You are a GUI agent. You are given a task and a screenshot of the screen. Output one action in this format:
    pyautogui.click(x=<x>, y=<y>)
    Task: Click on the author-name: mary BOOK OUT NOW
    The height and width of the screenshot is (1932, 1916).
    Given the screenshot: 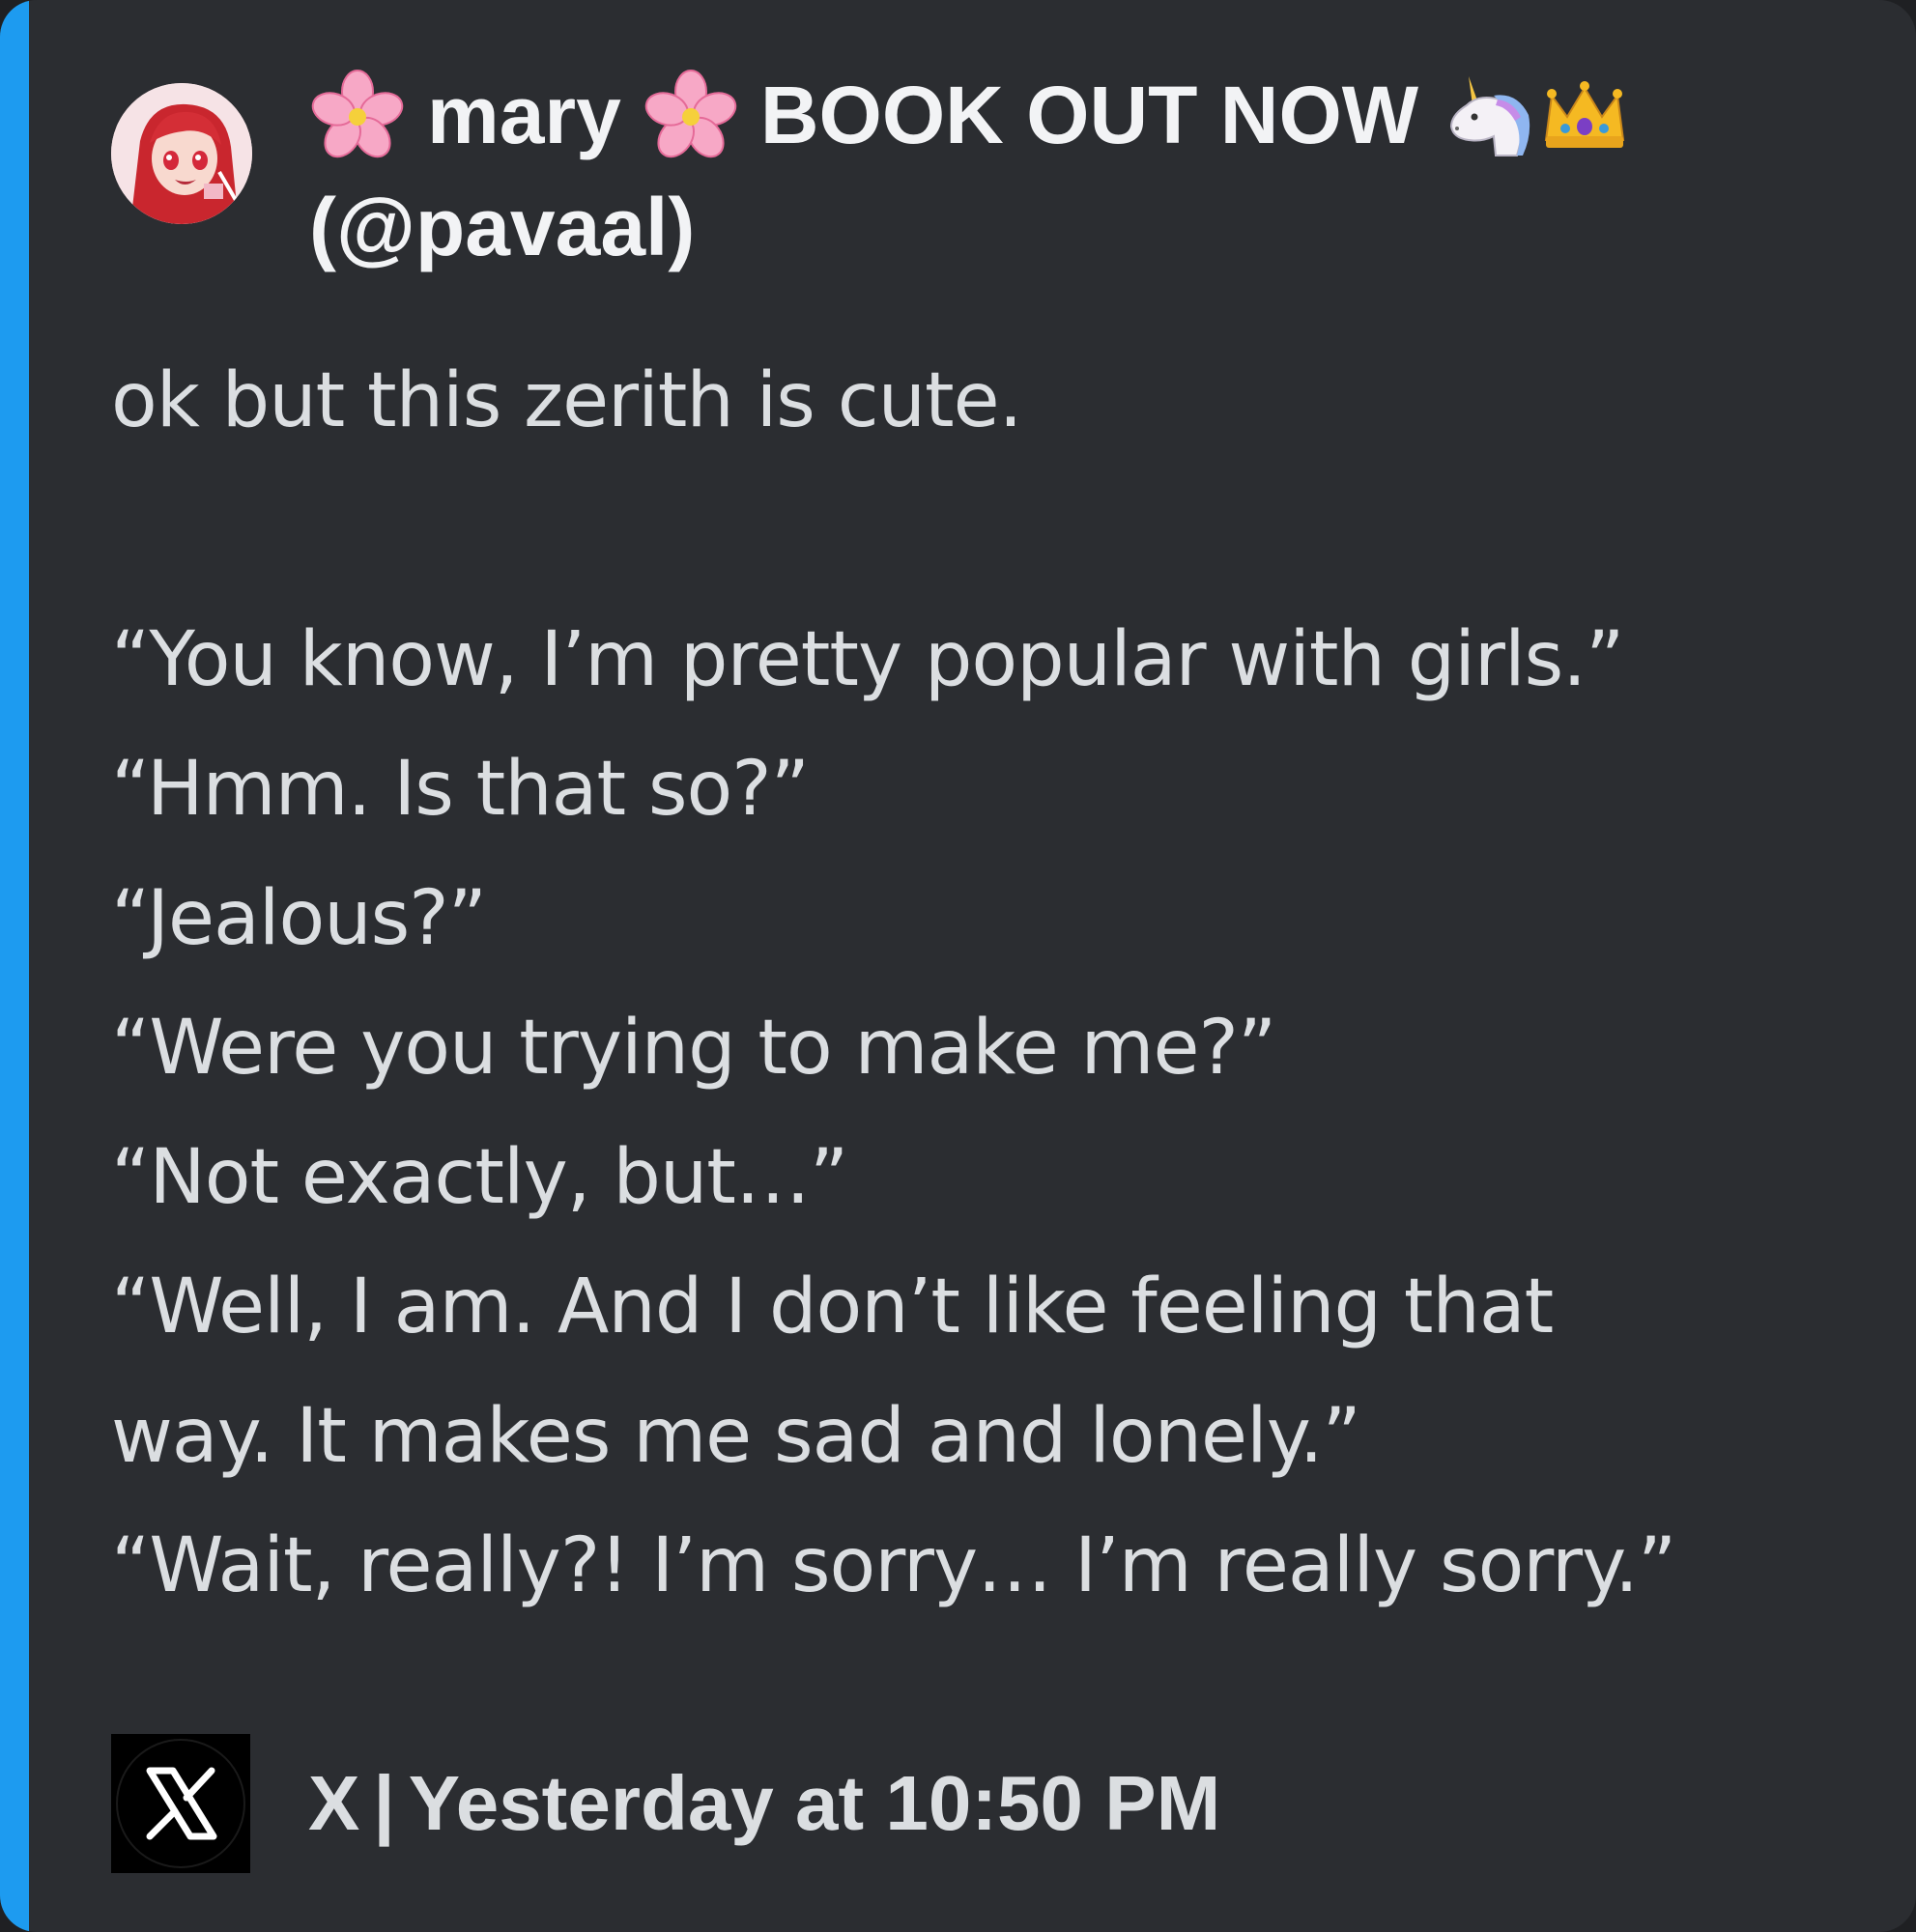 What is the action you would take?
    pyautogui.click(x=971, y=115)
    